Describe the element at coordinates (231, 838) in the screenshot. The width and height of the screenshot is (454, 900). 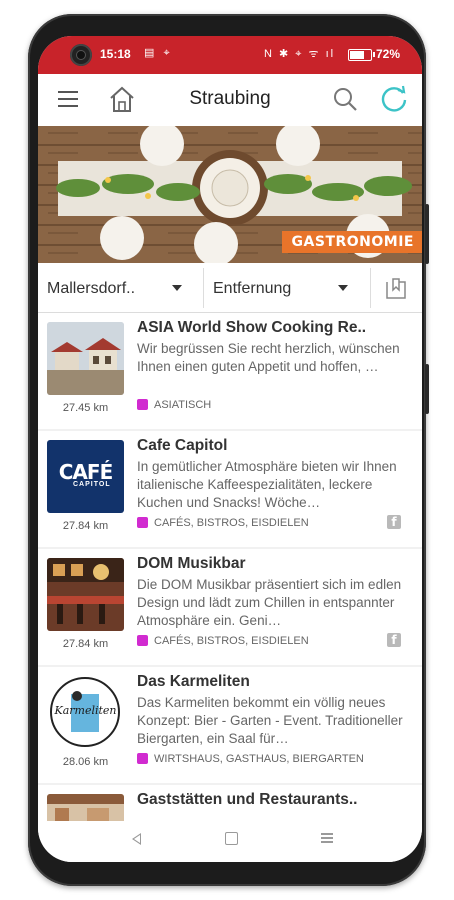
I see `home-square-icon` at that location.